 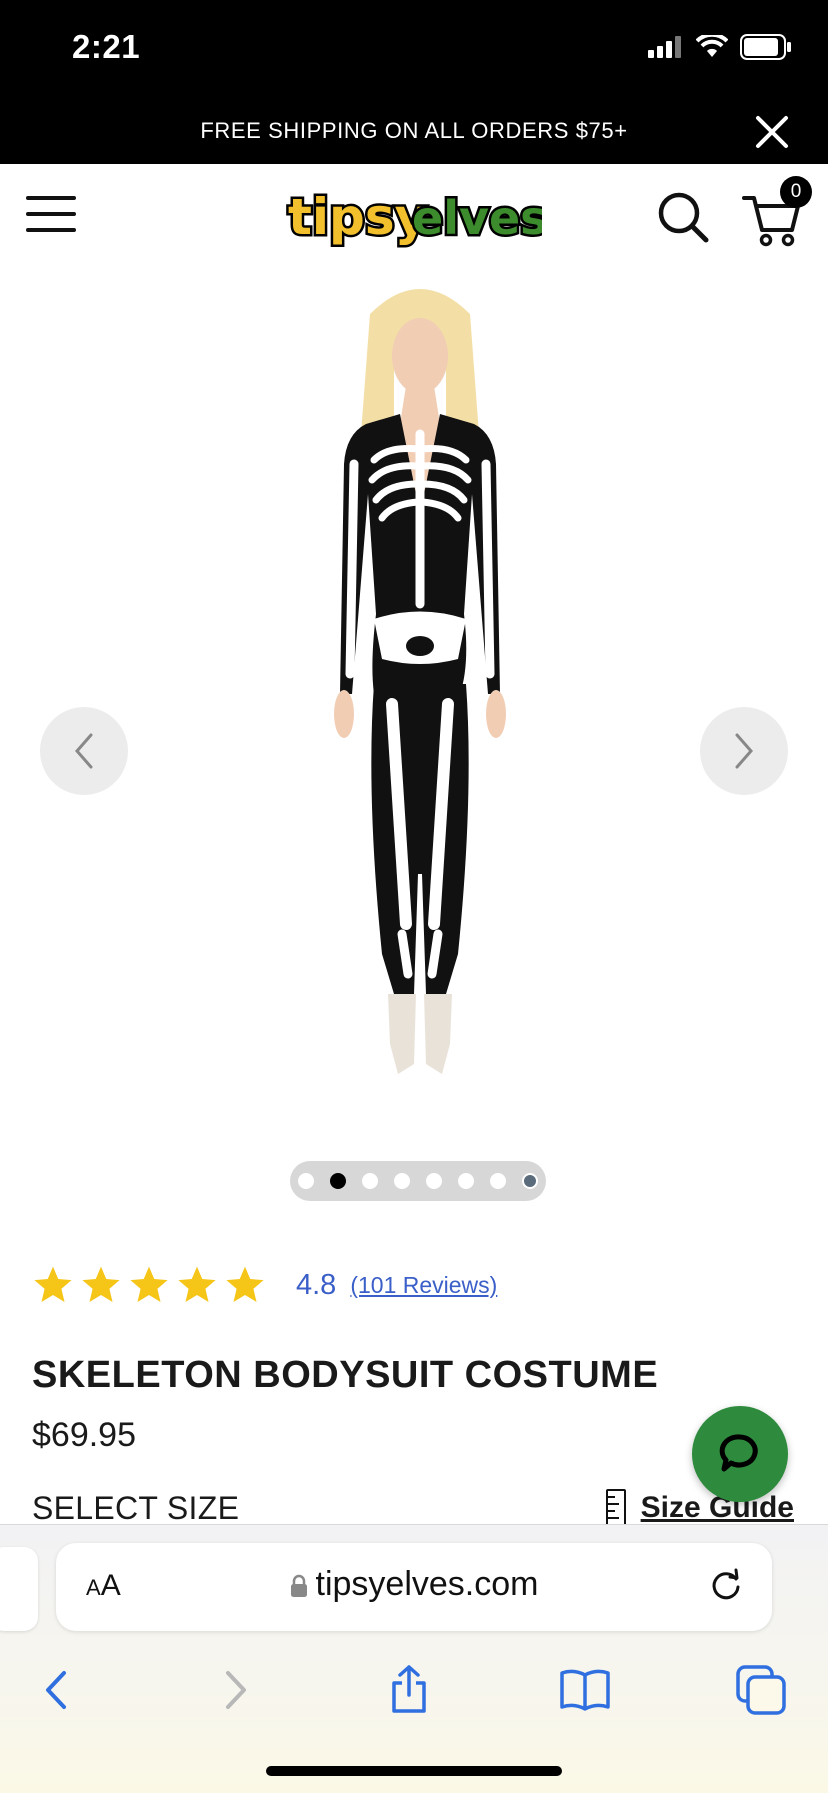 I want to click on chat-bubble-icon, so click(x=738, y=1453).